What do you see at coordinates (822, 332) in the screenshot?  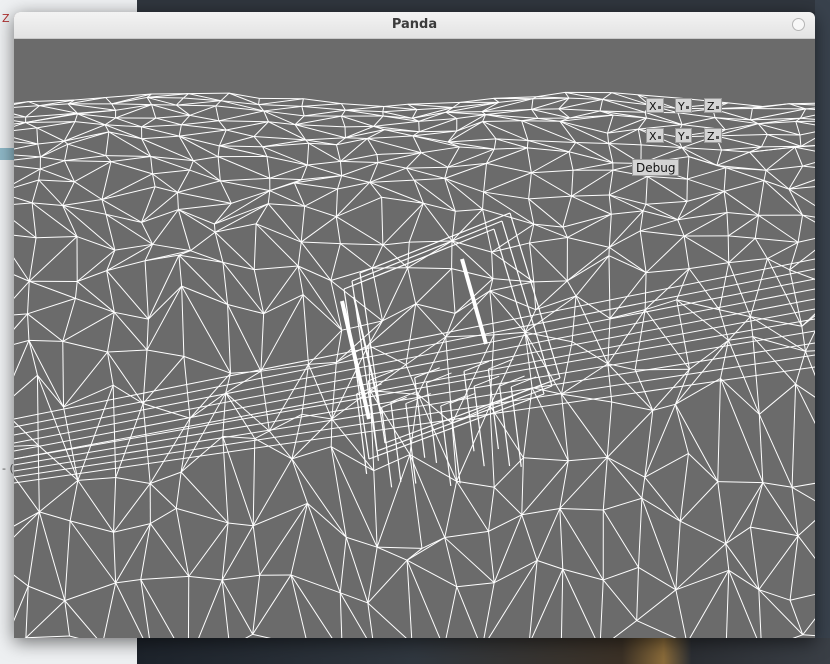 I see `desktop-right` at bounding box center [822, 332].